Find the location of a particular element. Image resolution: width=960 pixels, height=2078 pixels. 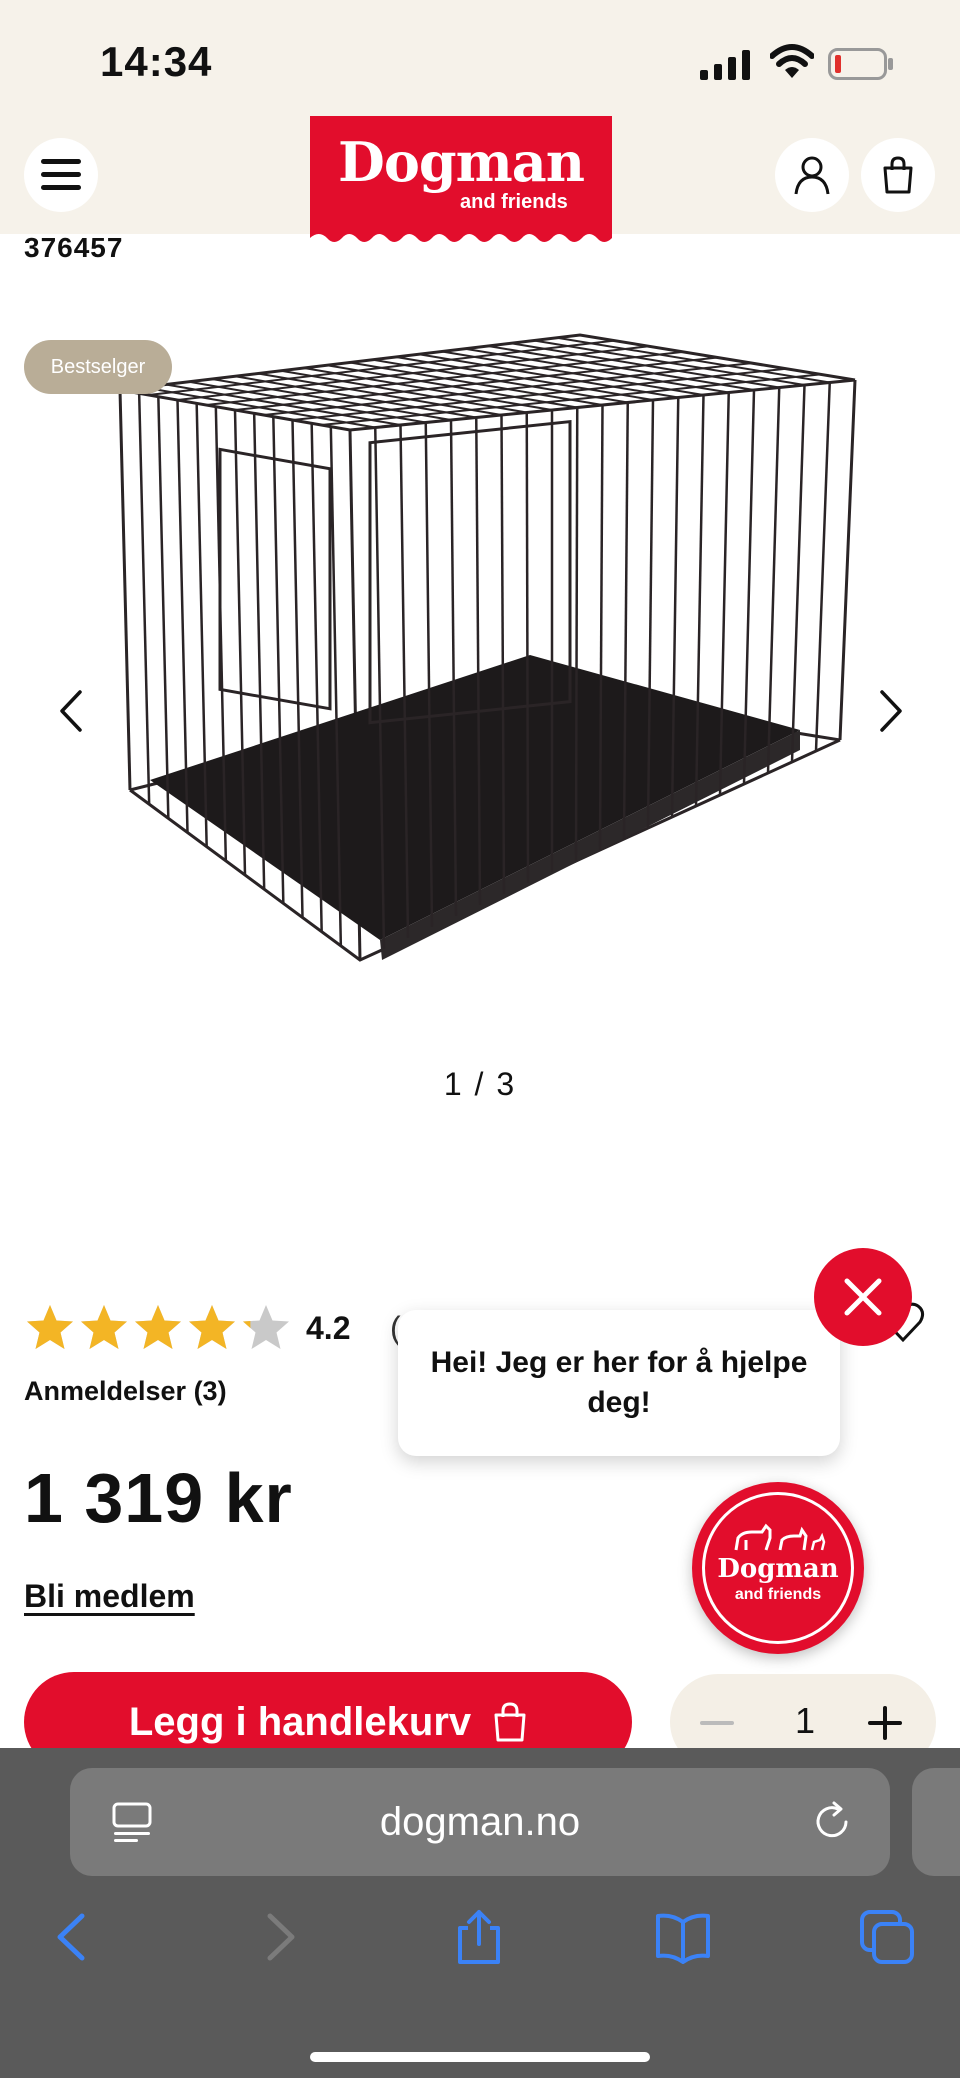

chat-greeting-bubble: Hei! Jeg er her for å hjelpe deg! is located at coordinates (619, 1383).